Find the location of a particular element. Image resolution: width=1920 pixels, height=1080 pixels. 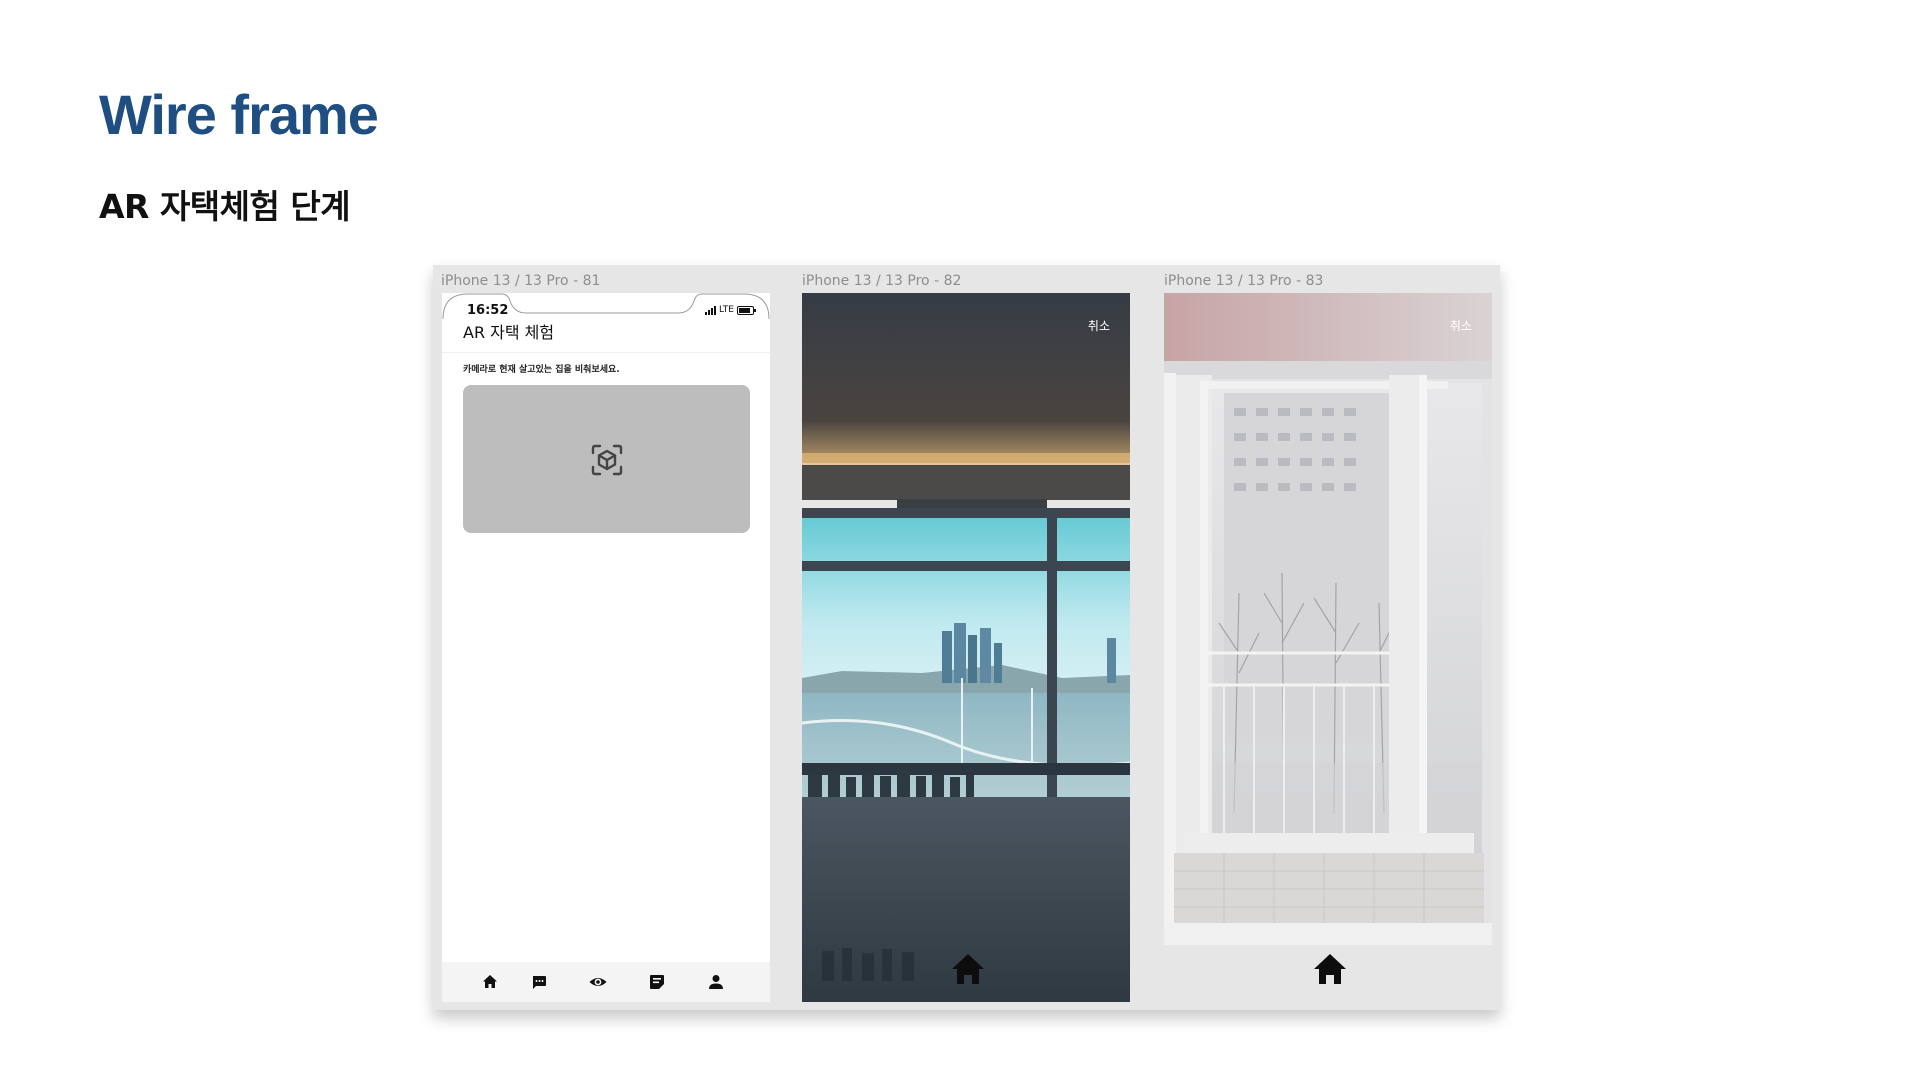

signal-icon is located at coordinates (711, 310).